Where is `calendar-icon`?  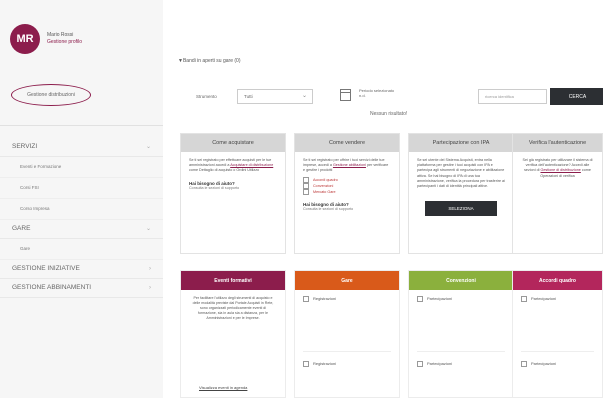 calendar-icon is located at coordinates (345, 95).